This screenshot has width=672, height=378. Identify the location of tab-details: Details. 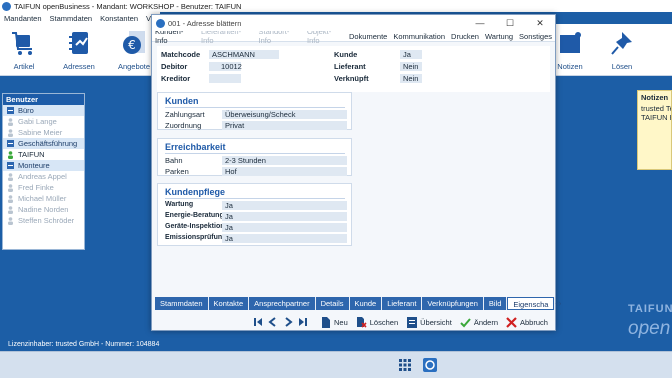
(332, 303).